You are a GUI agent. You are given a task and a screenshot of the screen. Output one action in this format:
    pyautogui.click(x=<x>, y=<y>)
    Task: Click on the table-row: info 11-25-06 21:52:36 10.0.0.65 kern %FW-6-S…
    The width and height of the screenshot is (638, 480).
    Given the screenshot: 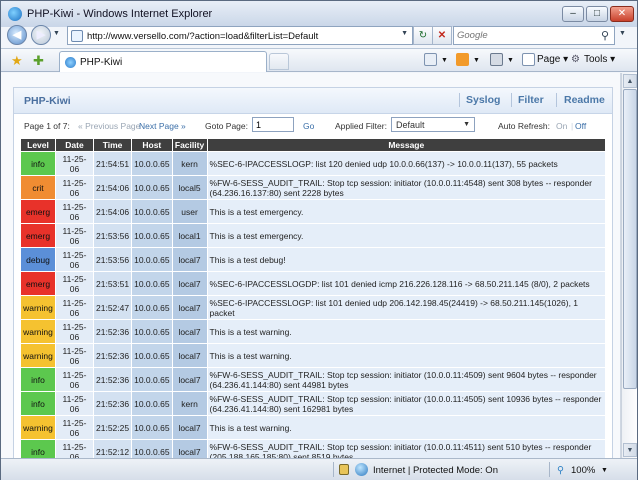 What is the action you would take?
    pyautogui.click(x=313, y=403)
    